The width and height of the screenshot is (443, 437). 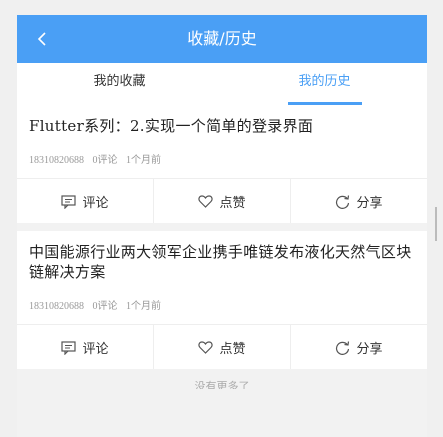 I want to click on page-title: 收藏/历史, so click(x=222, y=38).